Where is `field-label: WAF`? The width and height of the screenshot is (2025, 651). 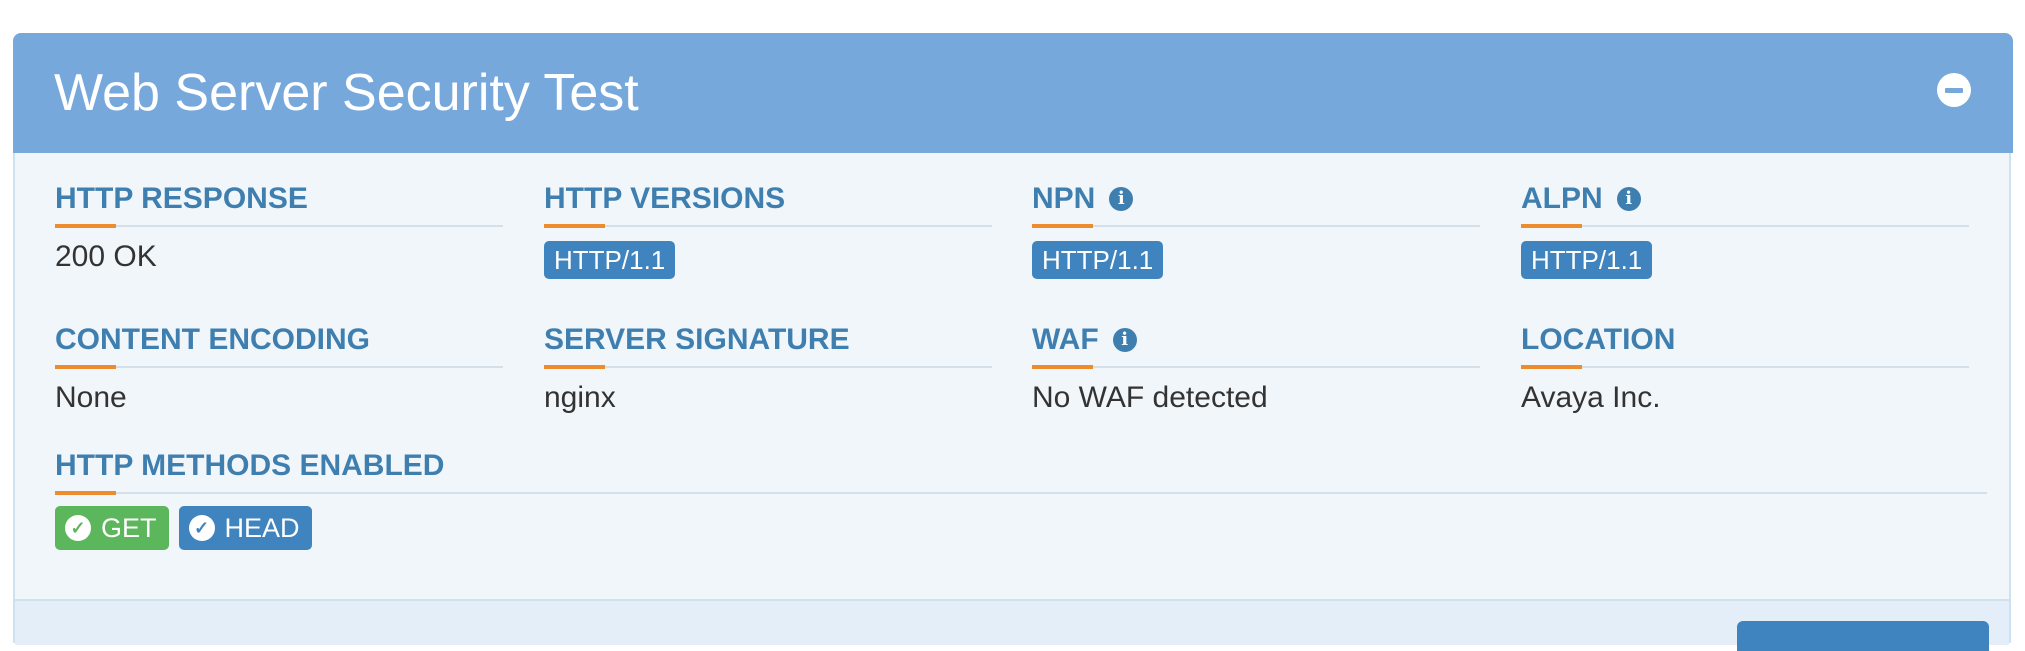 field-label: WAF is located at coordinates (1065, 339).